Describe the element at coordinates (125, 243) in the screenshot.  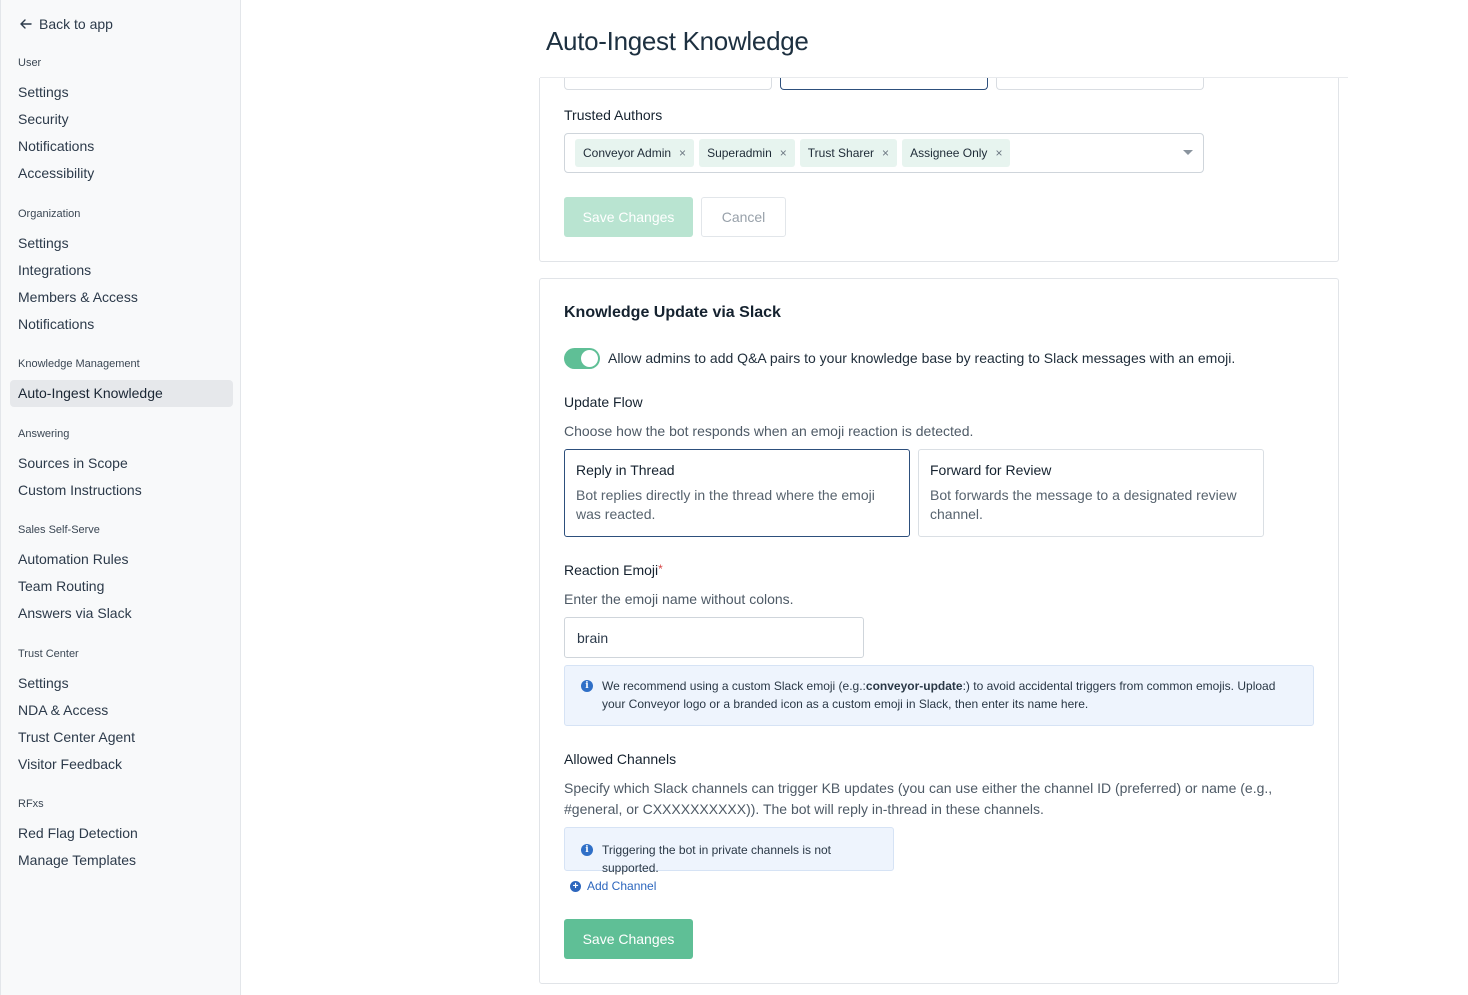
I see `sidebar-item-org-settings: Settings` at that location.